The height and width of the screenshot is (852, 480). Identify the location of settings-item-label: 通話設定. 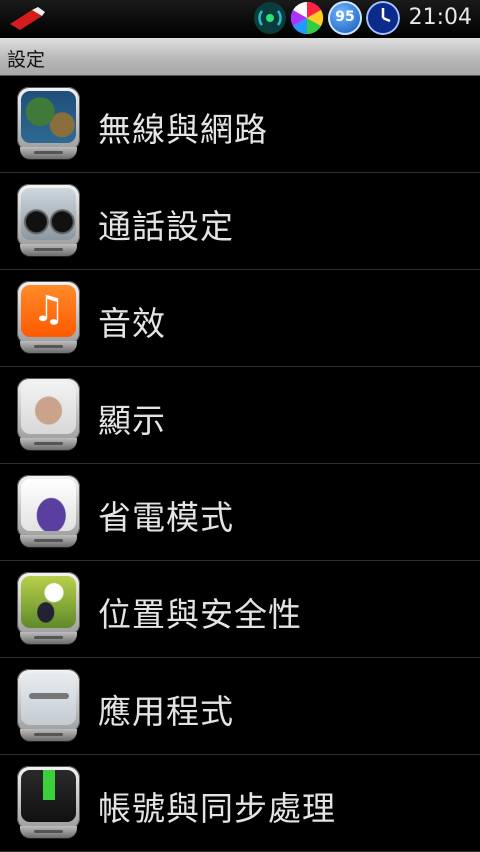
(166, 226).